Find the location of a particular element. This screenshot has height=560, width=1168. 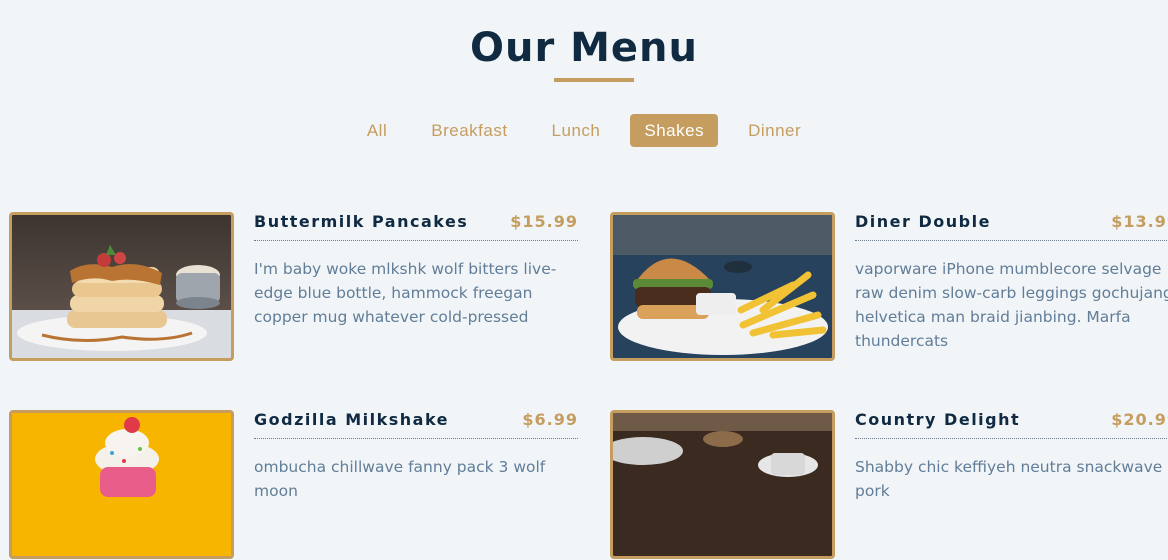

page-title: Our Menu is located at coordinates (584, 48).